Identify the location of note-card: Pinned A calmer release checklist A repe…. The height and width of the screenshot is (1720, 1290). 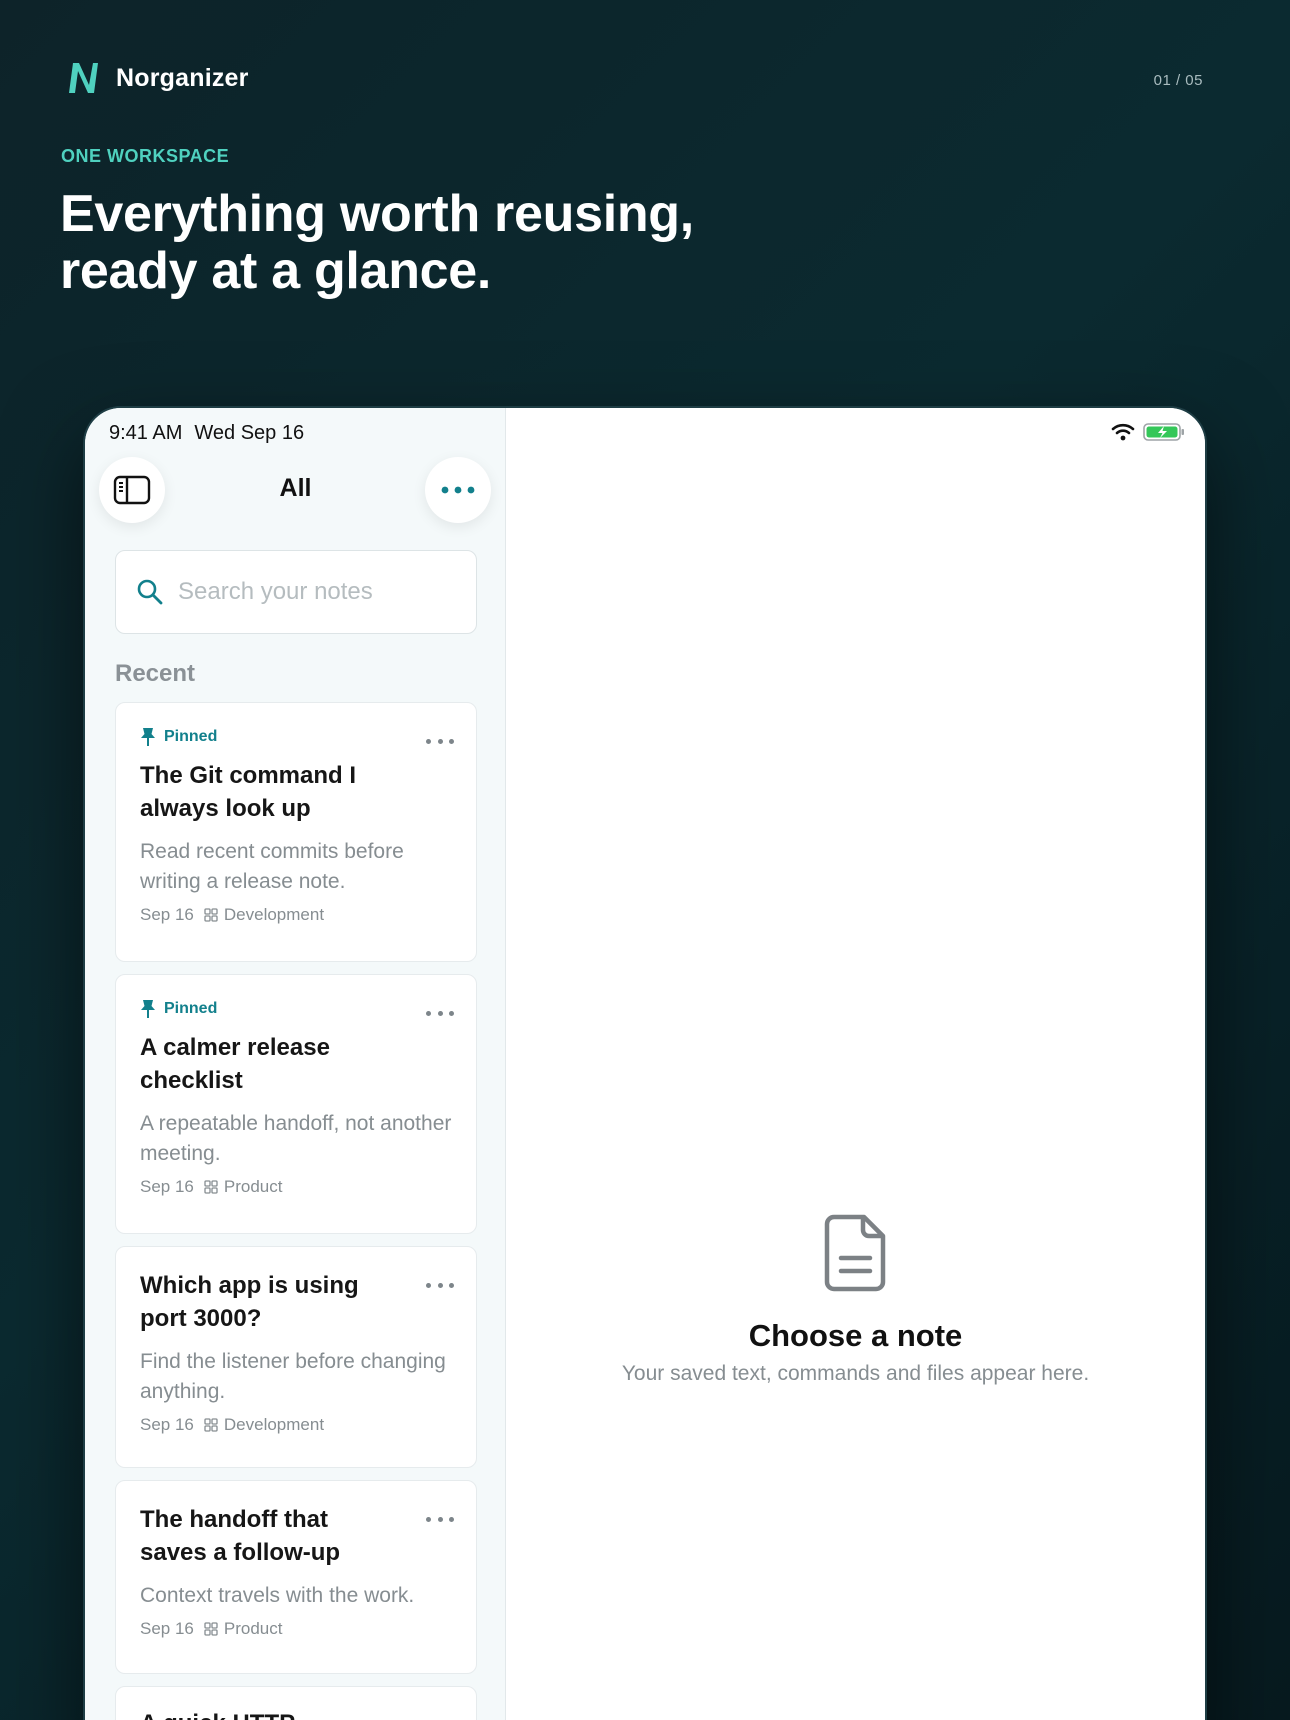
(296, 1104).